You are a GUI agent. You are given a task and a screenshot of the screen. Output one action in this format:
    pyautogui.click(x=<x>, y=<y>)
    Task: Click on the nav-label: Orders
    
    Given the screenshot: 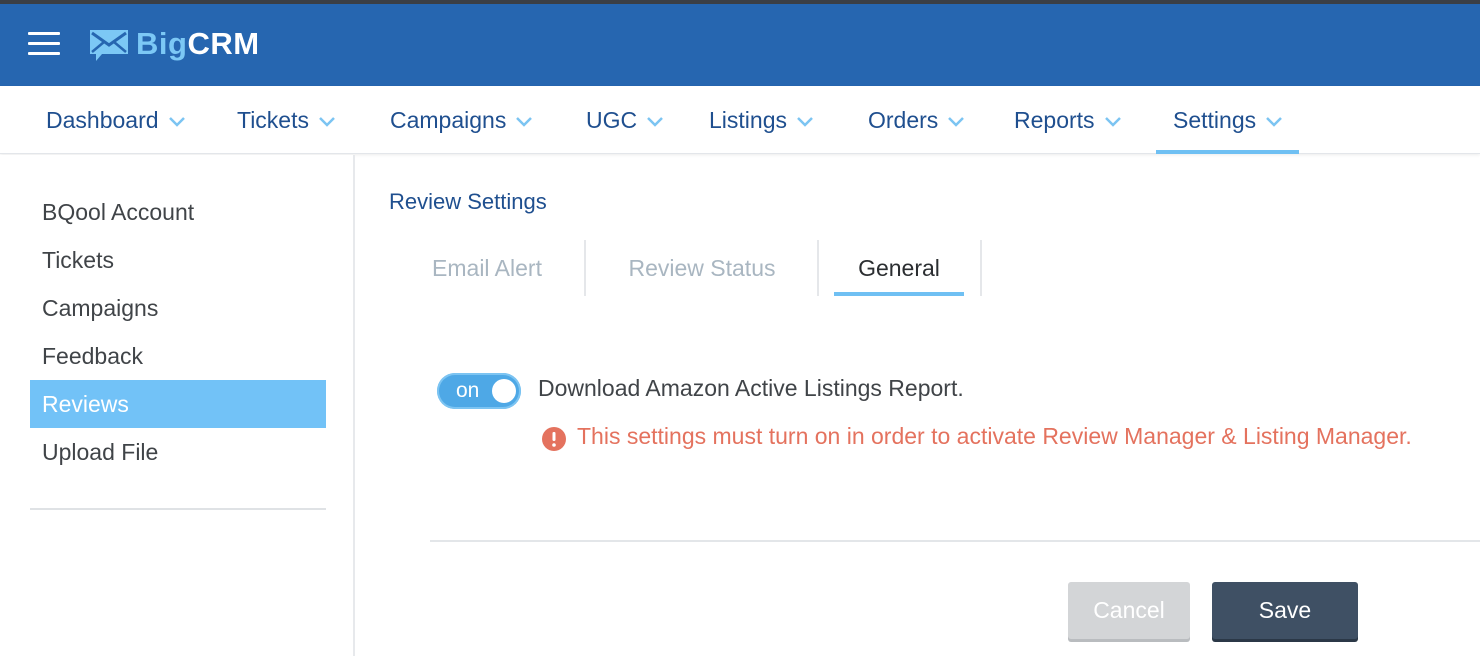 What is the action you would take?
    pyautogui.click(x=903, y=119)
    